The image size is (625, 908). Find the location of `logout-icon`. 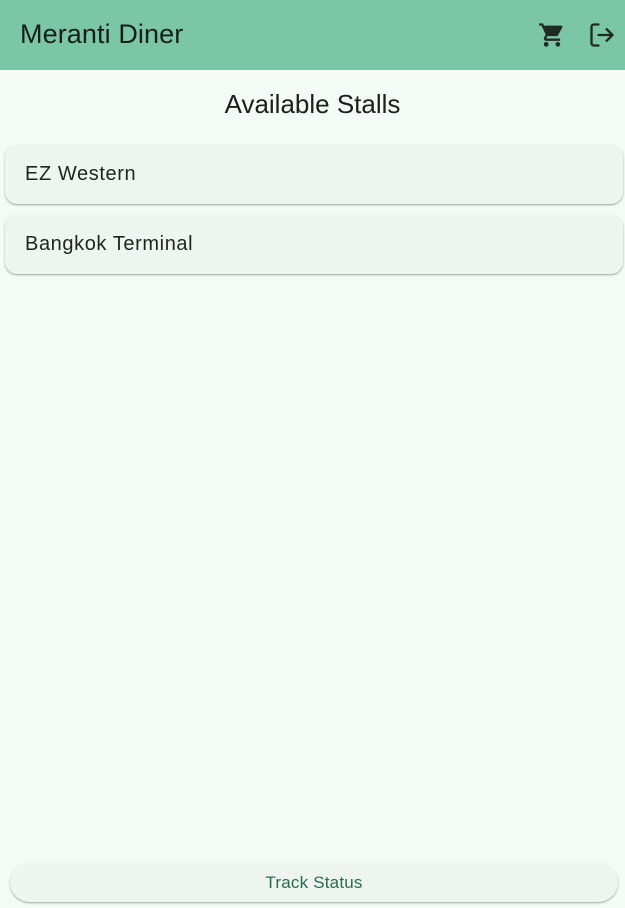

logout-icon is located at coordinates (602, 35).